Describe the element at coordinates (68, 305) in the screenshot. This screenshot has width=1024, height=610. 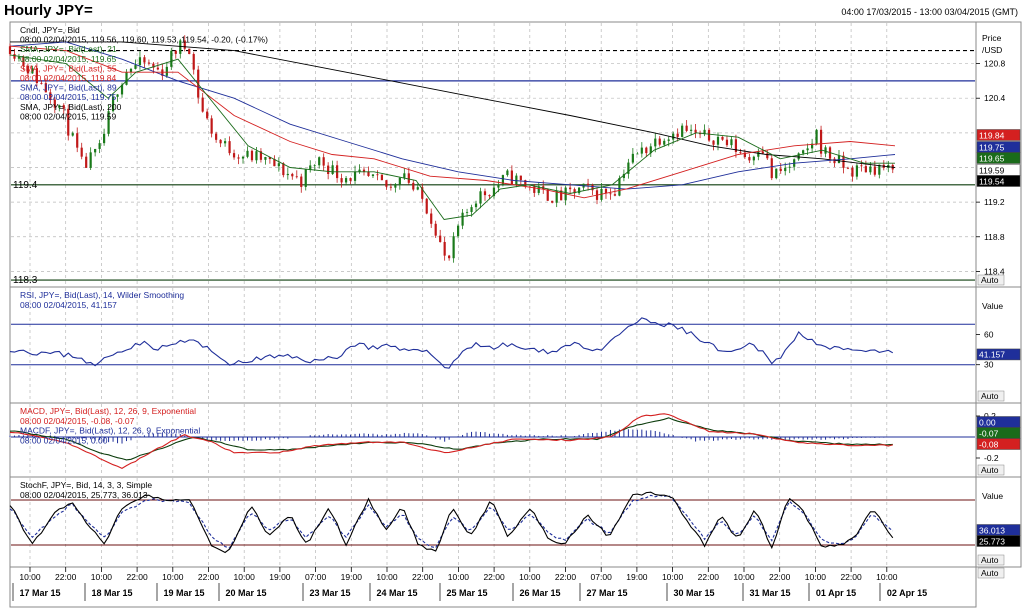
I see `legend-entry: 08:00 02/04/2015, 41.157` at that location.